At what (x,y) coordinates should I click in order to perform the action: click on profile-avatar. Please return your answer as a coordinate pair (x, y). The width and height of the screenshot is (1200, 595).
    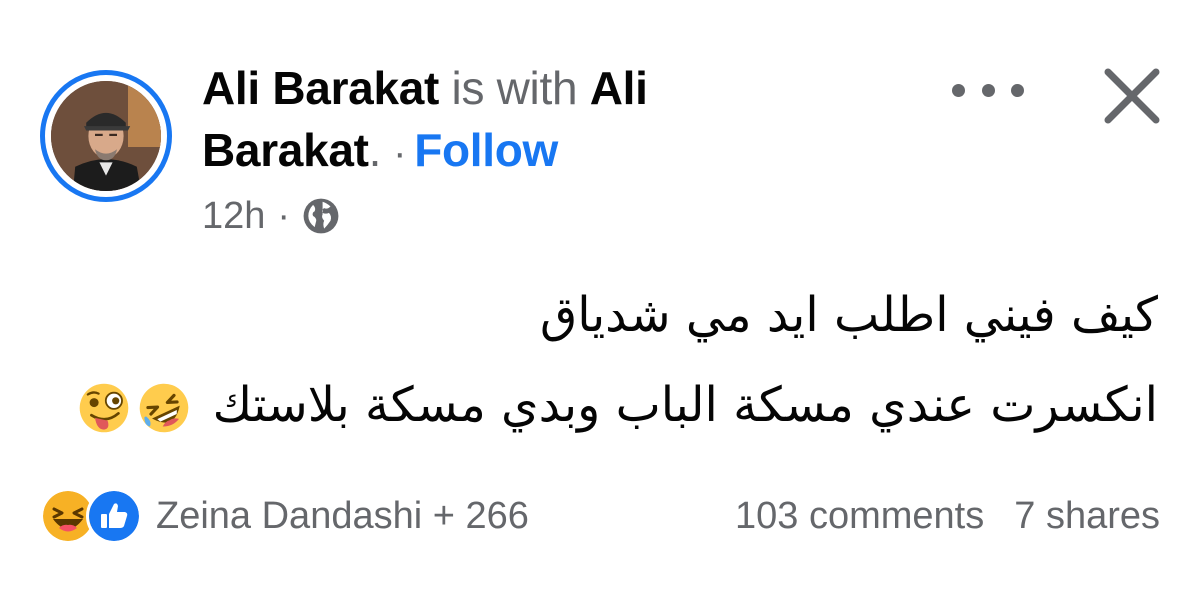
    Looking at the image, I should click on (106, 136).